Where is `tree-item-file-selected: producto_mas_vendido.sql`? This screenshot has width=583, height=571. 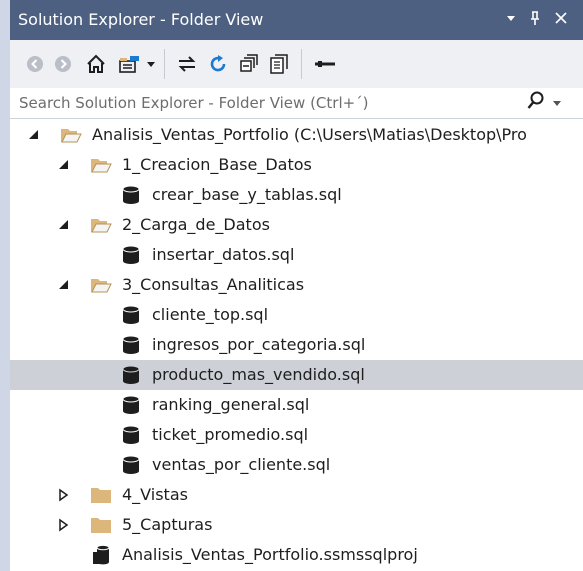 tree-item-file-selected: producto_mas_vendido.sql is located at coordinates (296, 375).